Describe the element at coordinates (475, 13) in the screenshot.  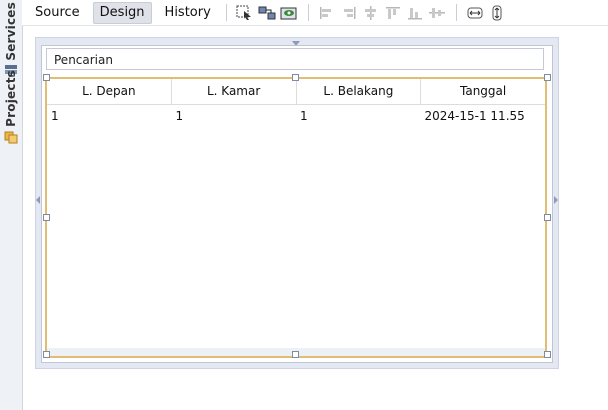
I see `resize-horizontal-icon` at that location.